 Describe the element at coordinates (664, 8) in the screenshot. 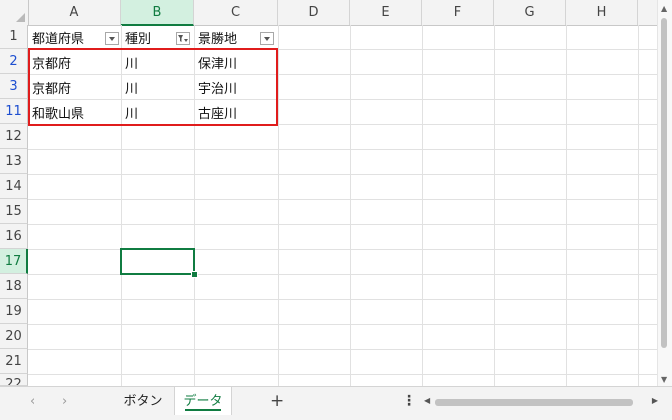

I see `scroll-up-icon: ▲` at that location.